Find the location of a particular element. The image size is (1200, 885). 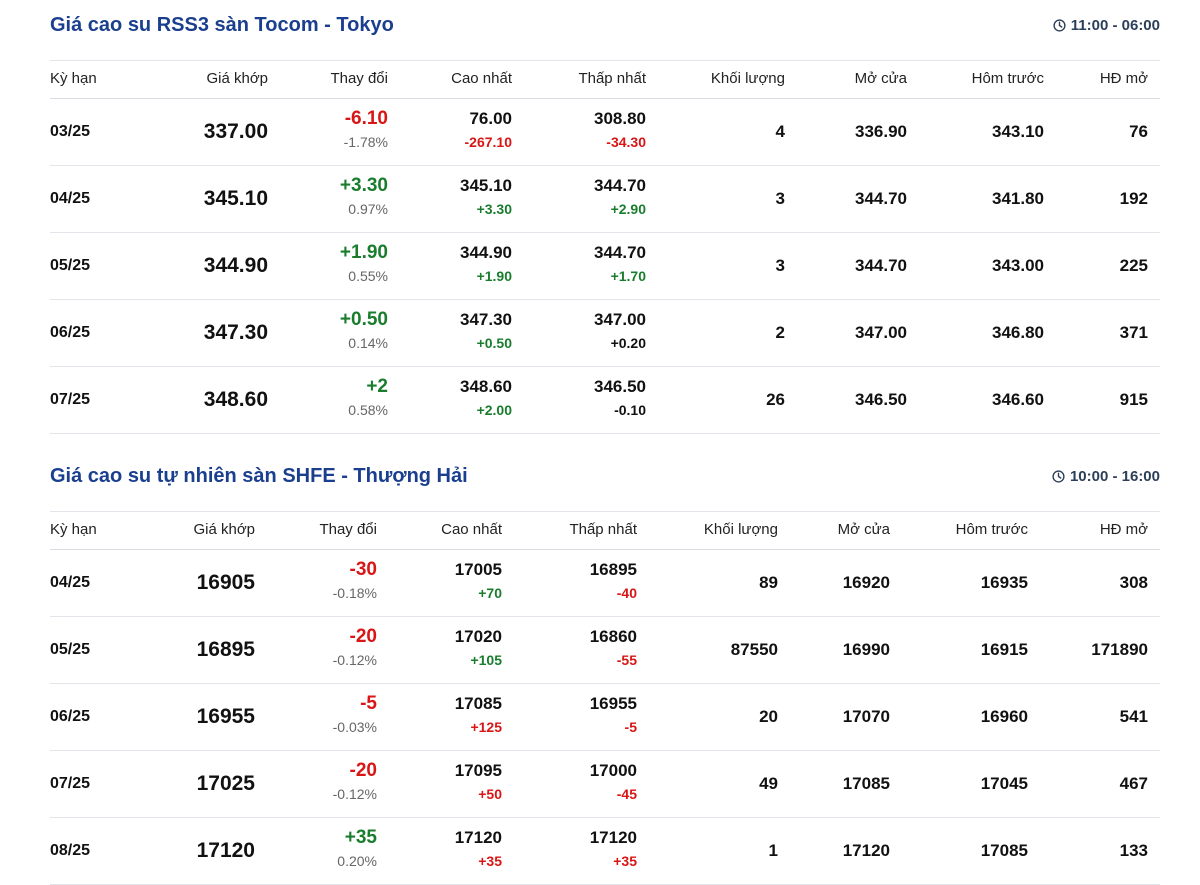

hom-truoc: 17045 is located at coordinates (1004, 783).